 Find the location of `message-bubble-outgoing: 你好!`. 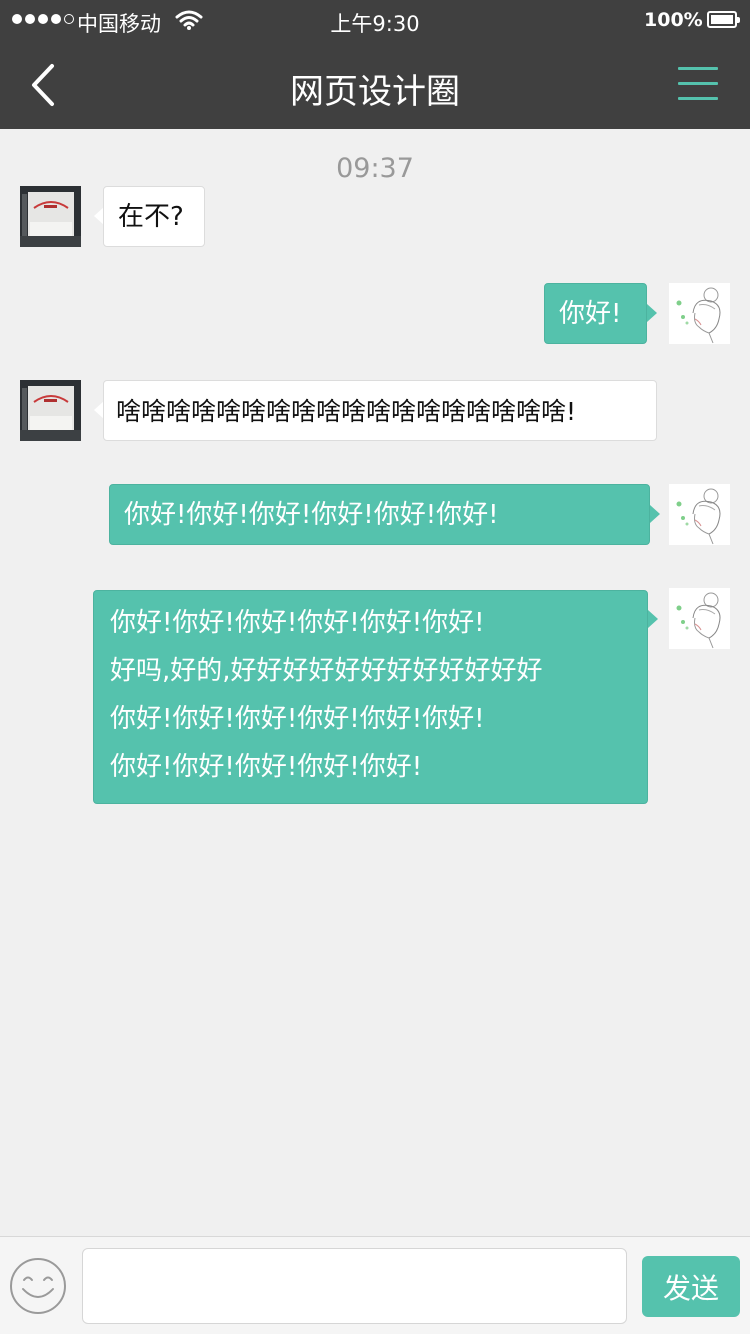

message-bubble-outgoing: 你好! is located at coordinates (595, 313).